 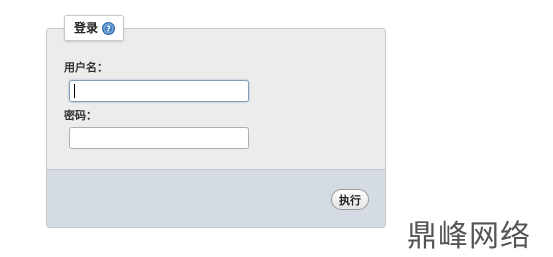 I want to click on username-input, so click(x=159, y=91).